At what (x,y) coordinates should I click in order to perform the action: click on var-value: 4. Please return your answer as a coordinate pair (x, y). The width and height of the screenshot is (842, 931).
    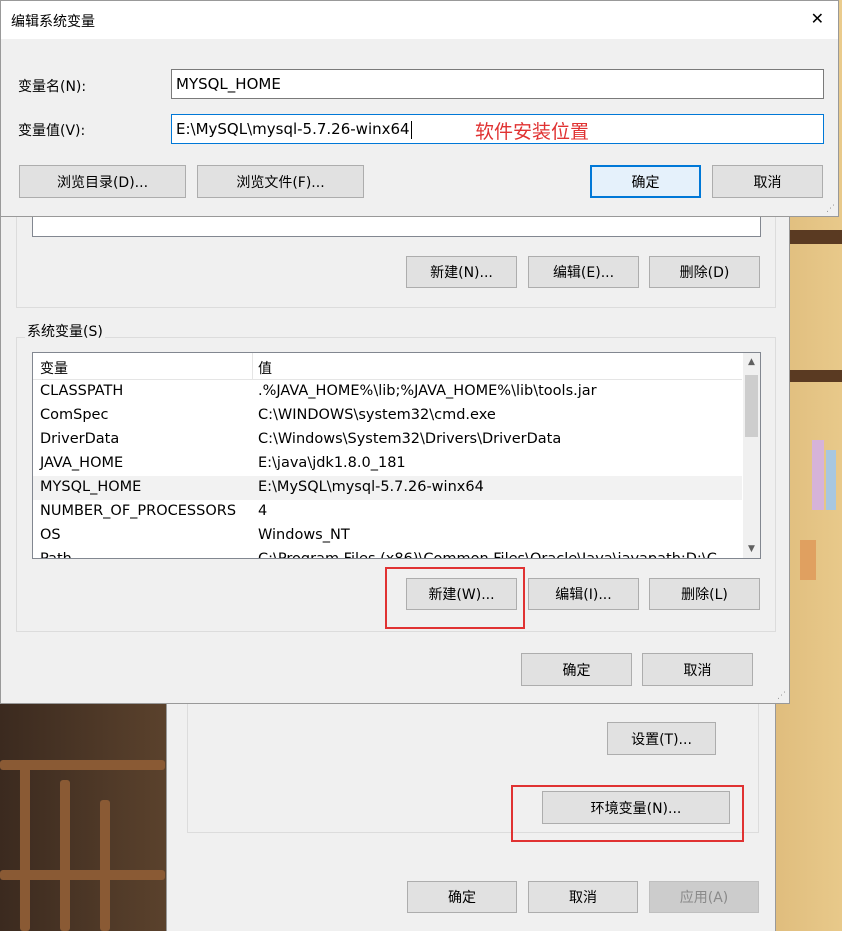
    Looking at the image, I should click on (263, 511).